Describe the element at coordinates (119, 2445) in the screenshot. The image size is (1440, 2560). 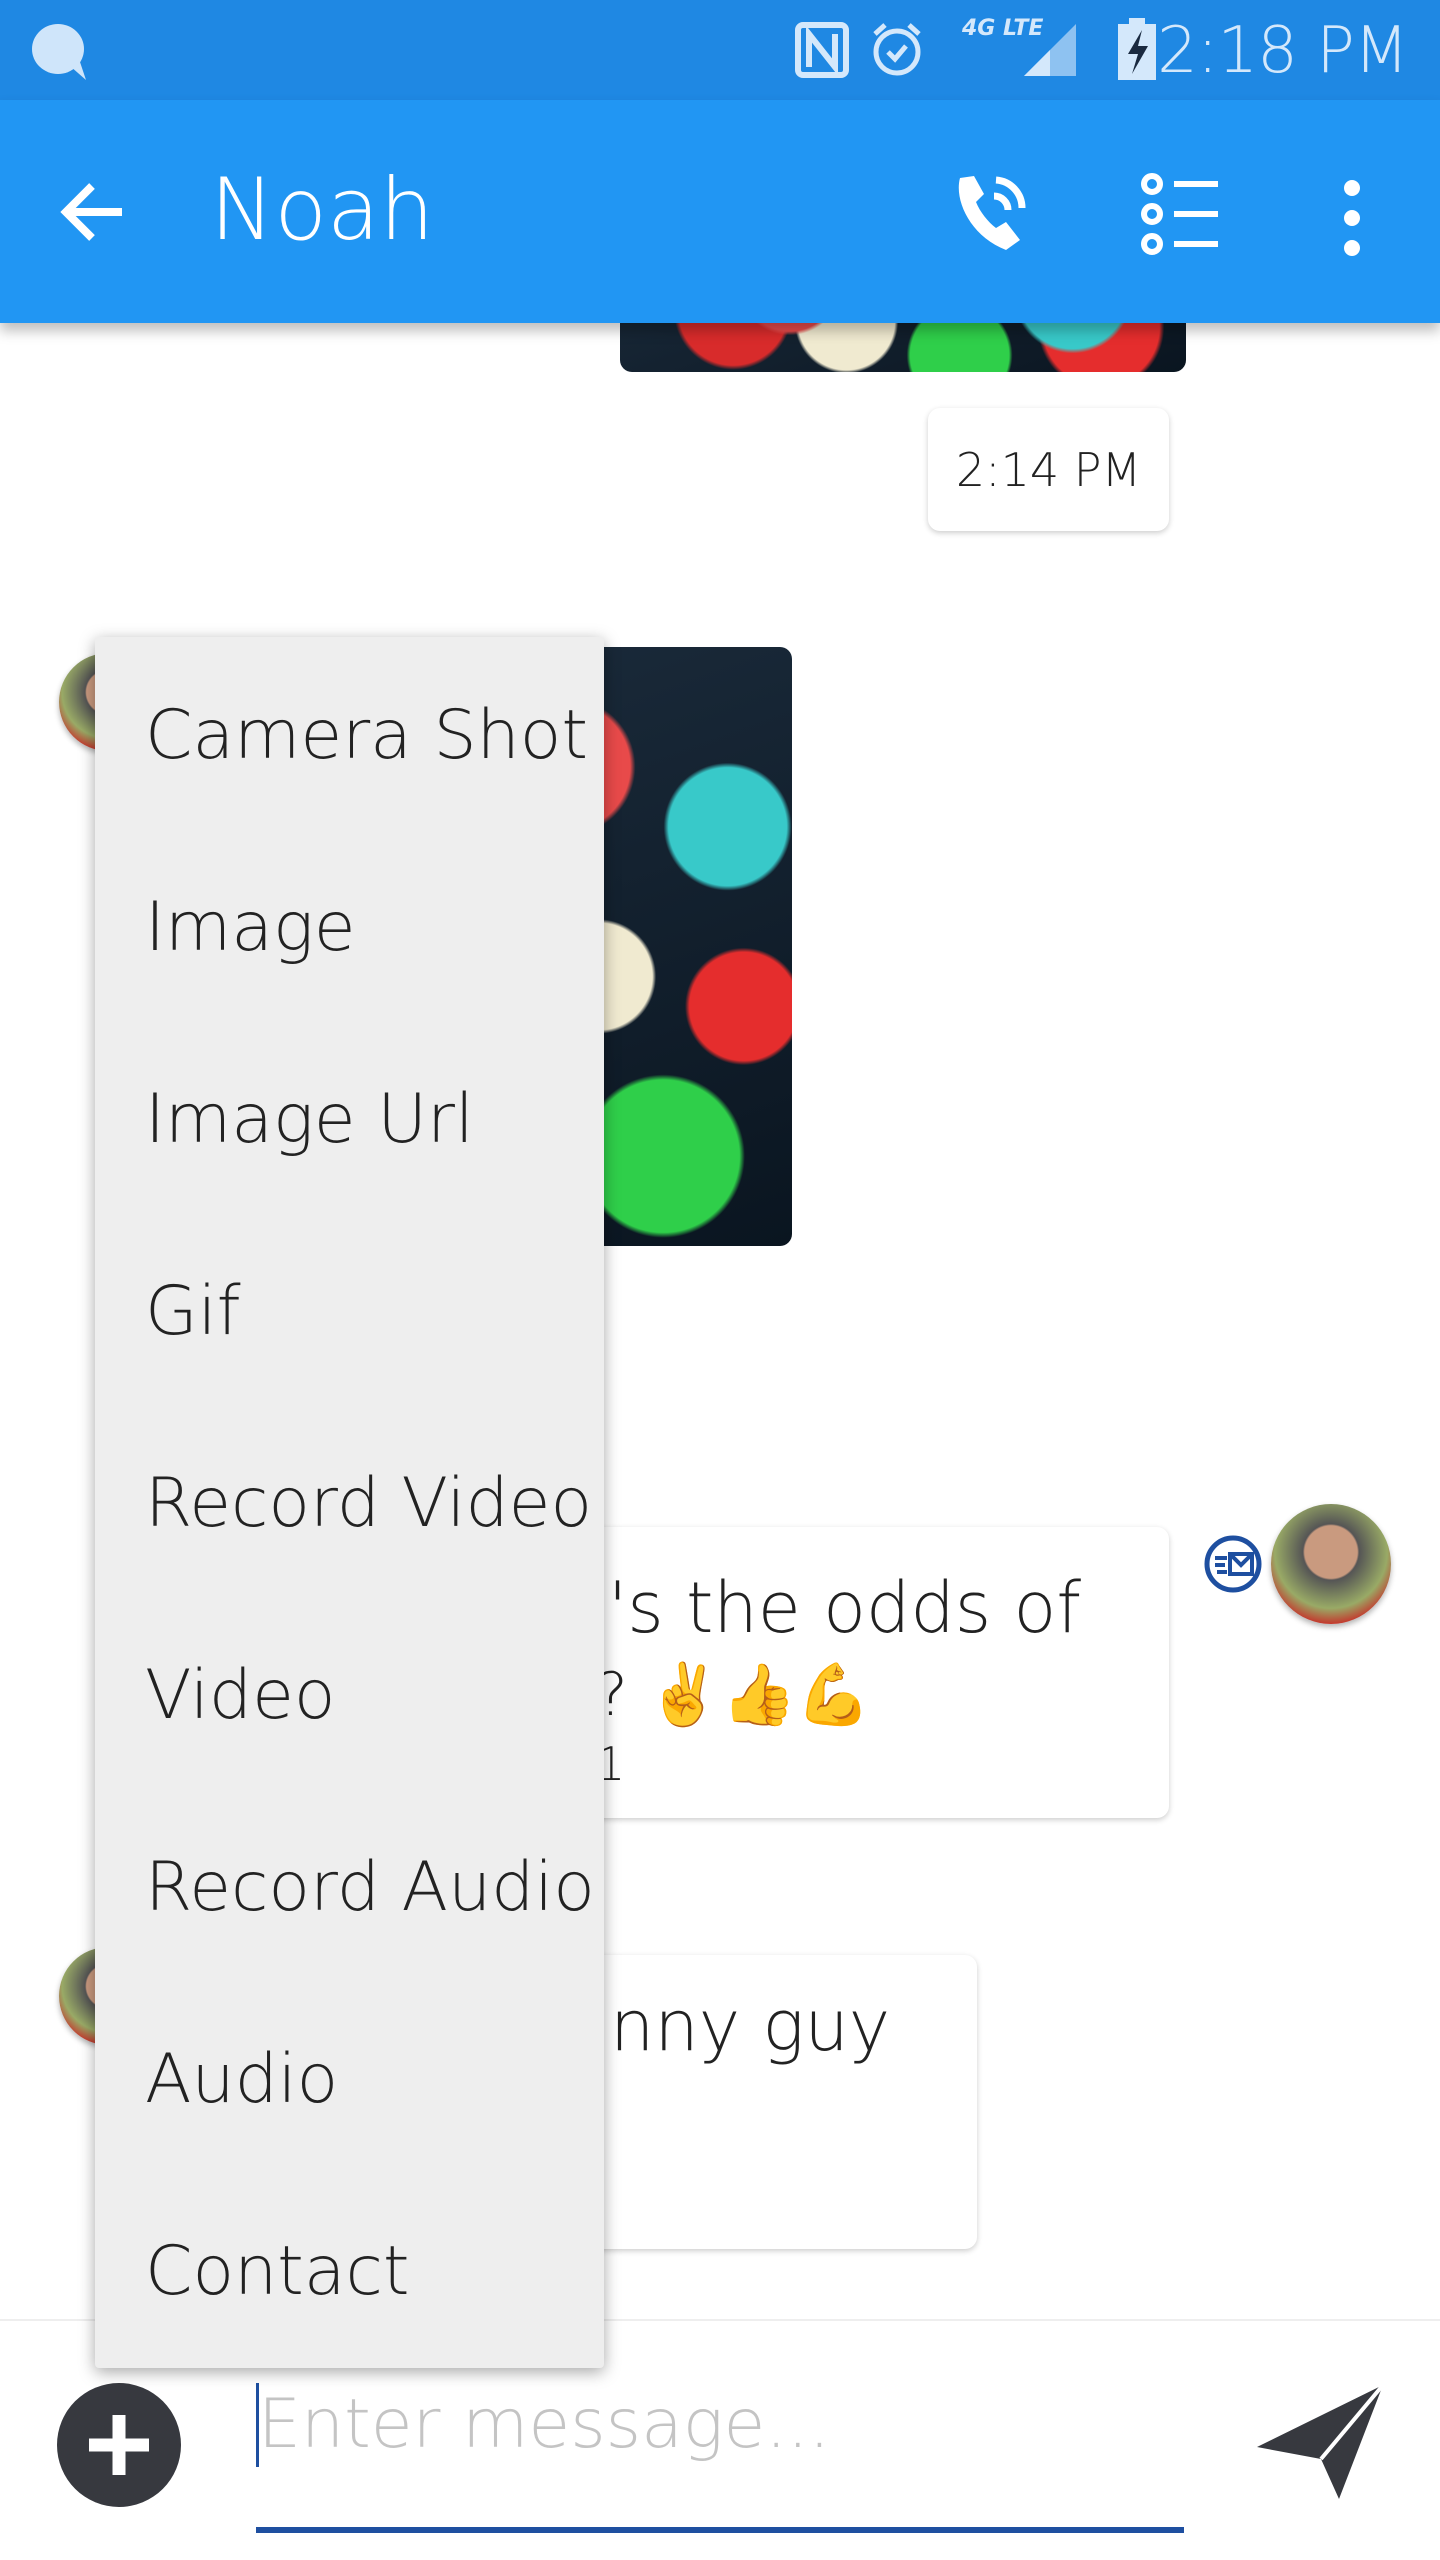
I see `add-attachment-button` at that location.